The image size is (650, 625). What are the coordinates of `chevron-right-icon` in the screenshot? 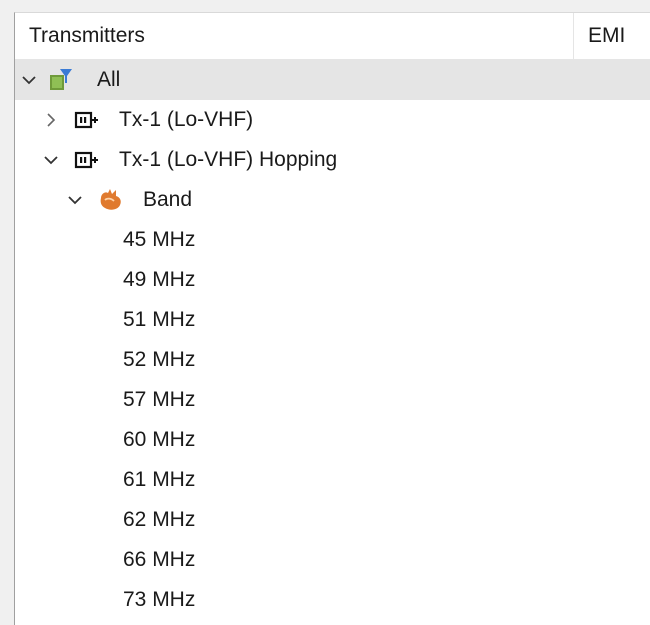 It's located at (51, 120).